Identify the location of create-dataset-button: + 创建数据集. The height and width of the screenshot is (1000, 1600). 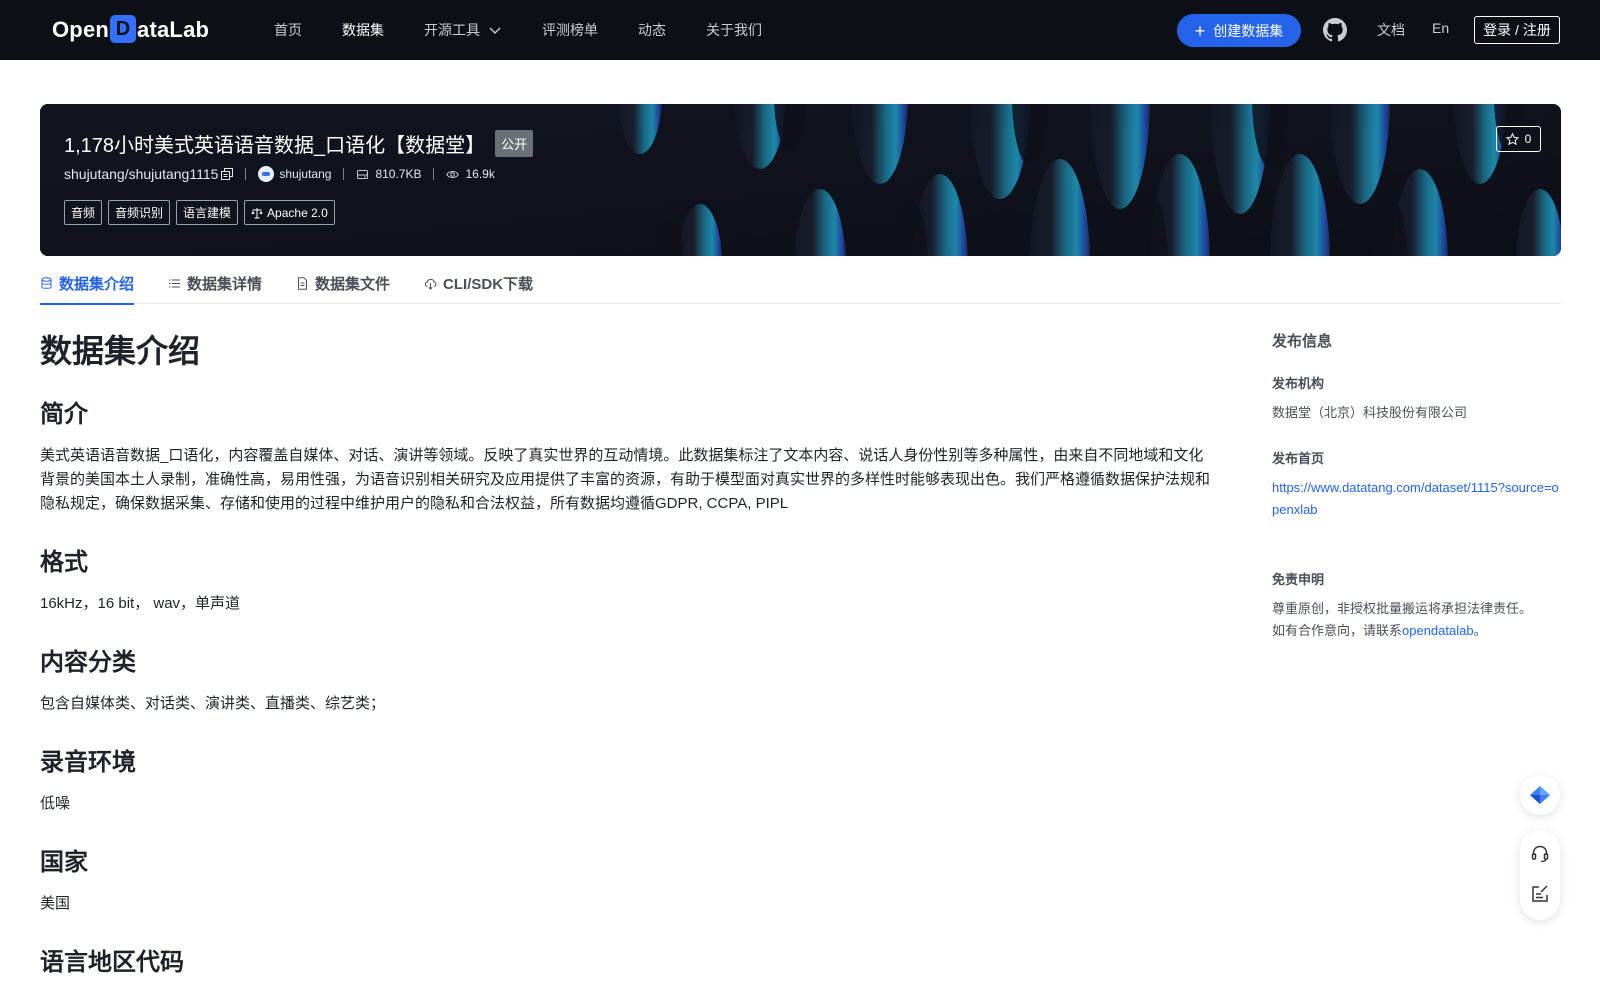
(1239, 30).